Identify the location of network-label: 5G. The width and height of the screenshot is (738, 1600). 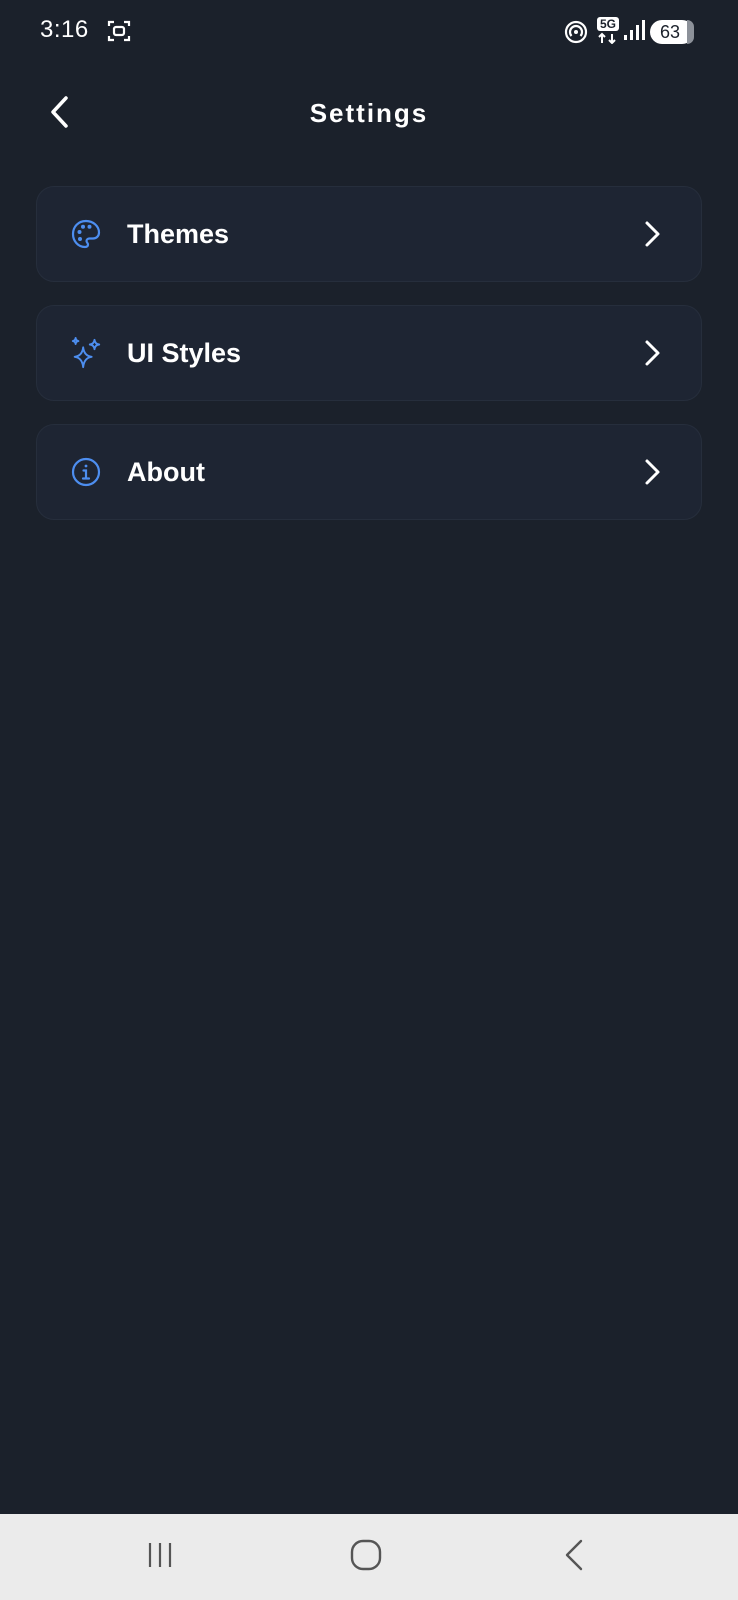
(608, 24).